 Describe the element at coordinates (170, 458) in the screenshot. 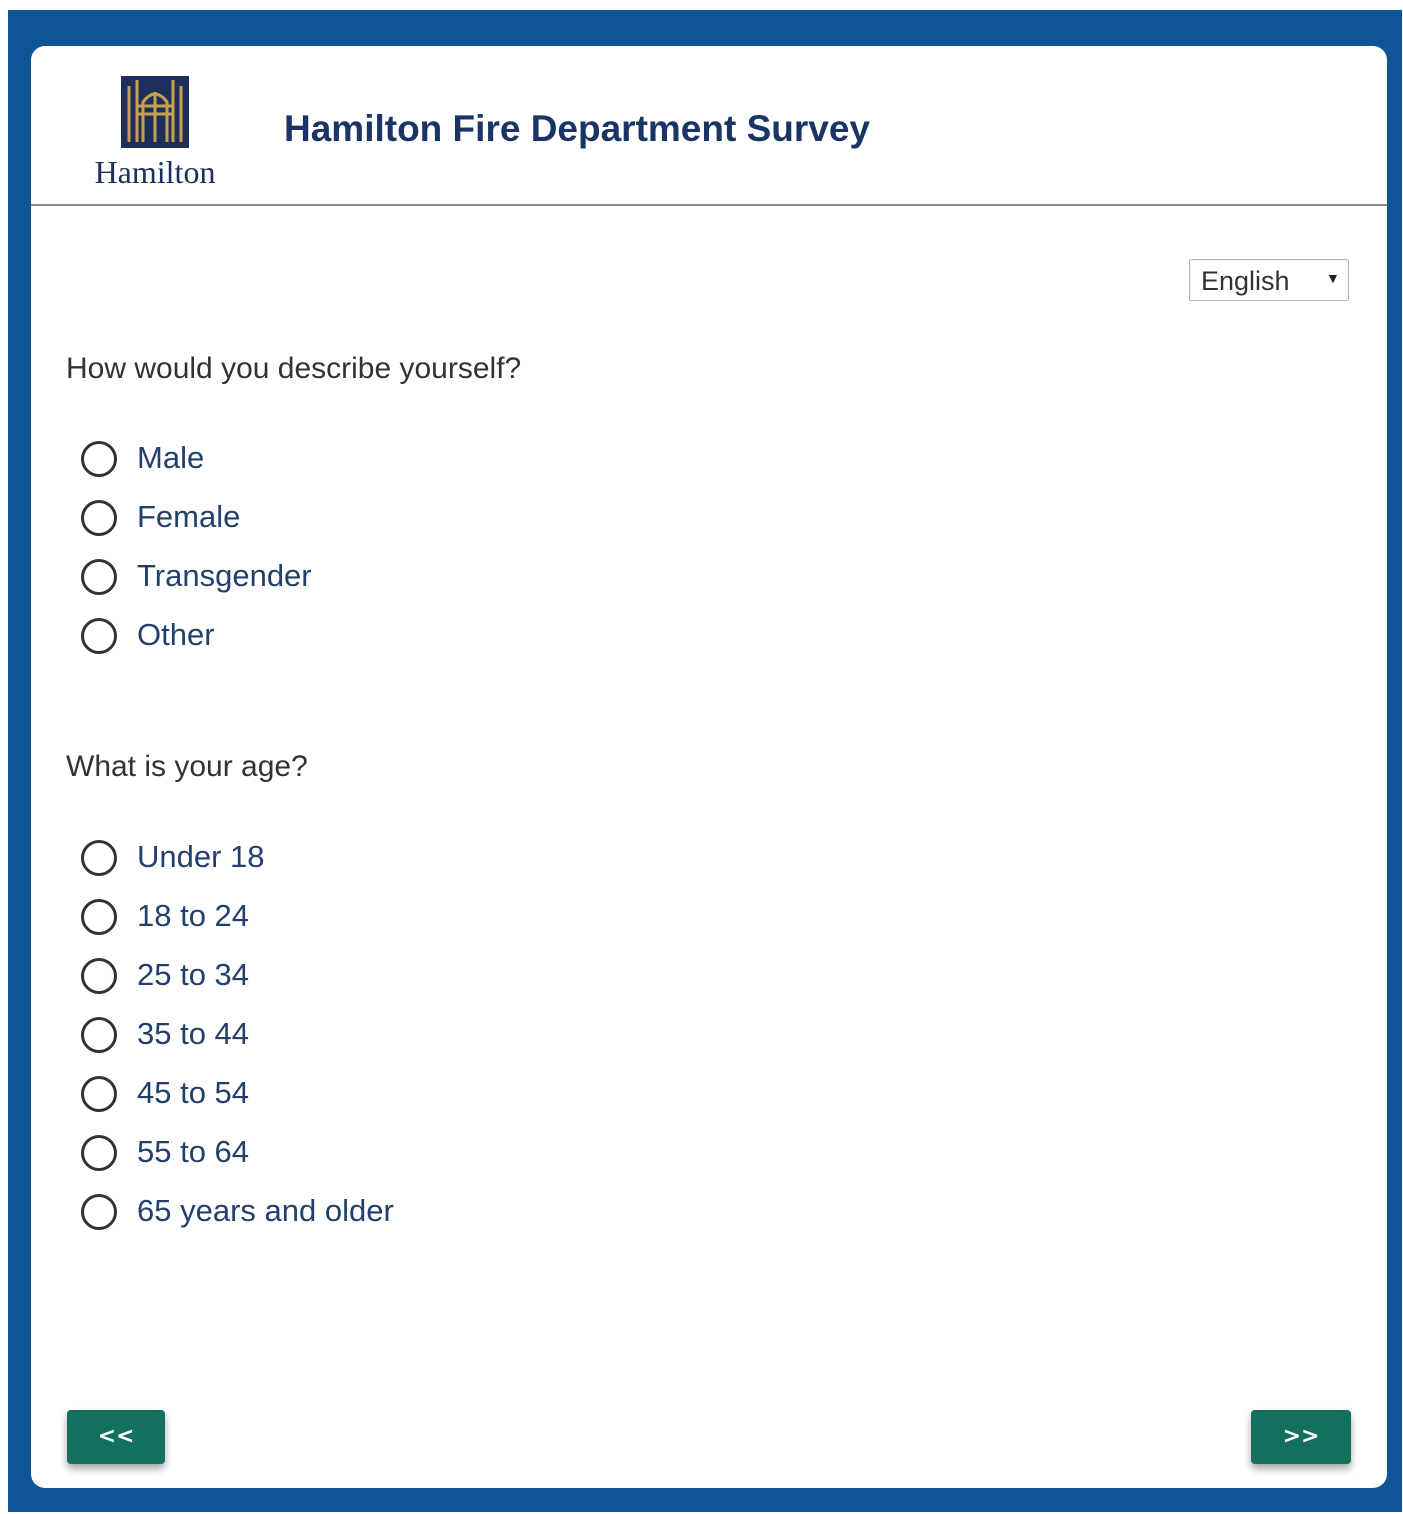

I see `option-label: Male` at that location.